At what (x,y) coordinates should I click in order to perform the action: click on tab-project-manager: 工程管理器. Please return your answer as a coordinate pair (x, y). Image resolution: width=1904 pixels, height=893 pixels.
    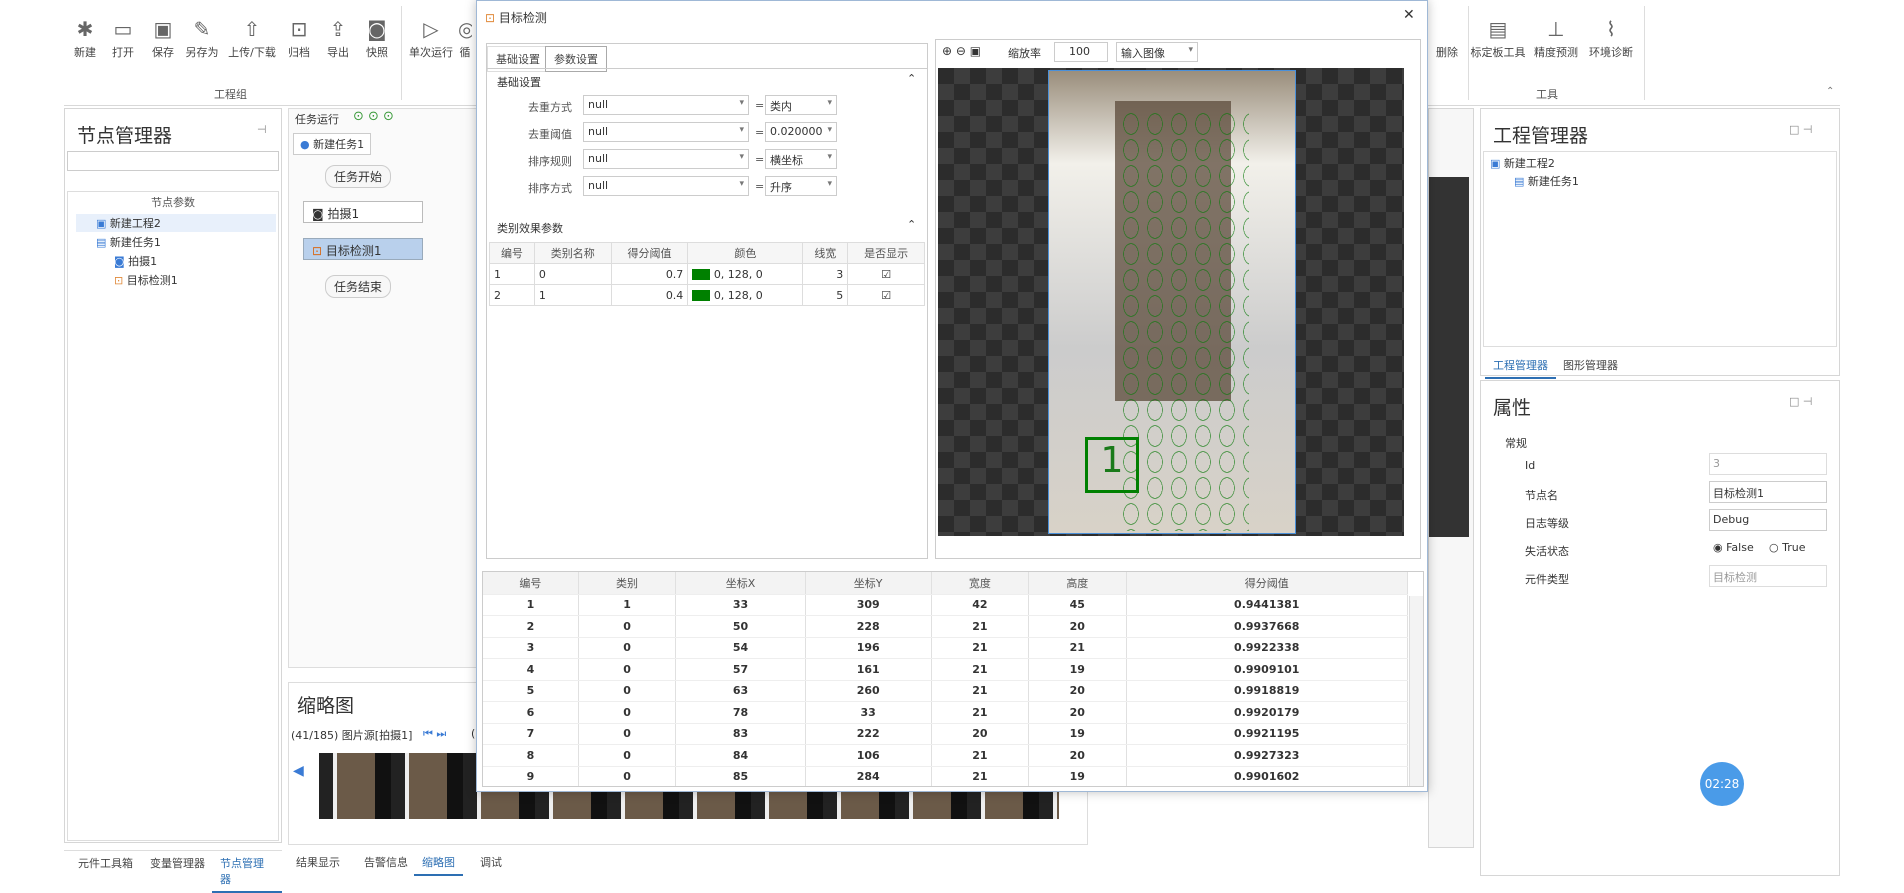
    Looking at the image, I should click on (1520, 366).